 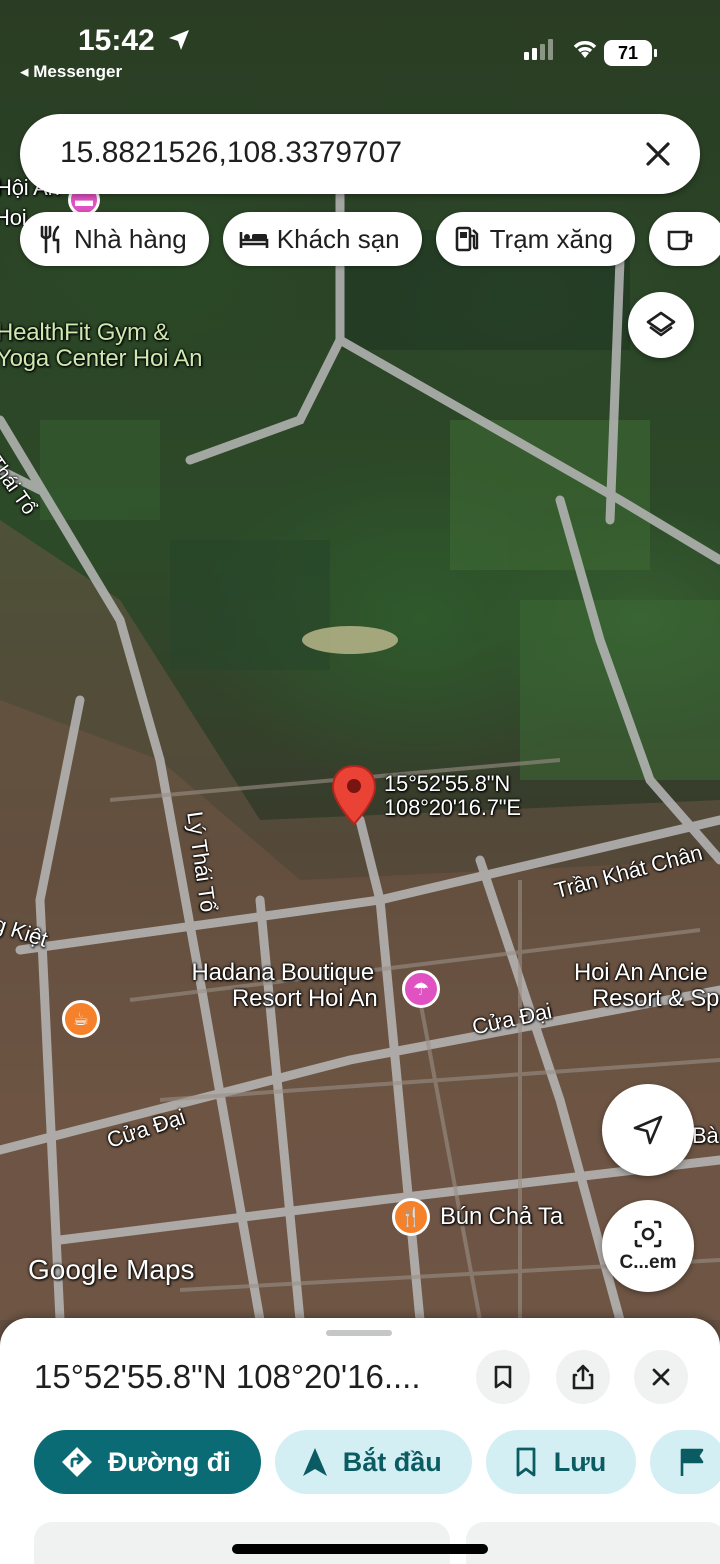 What do you see at coordinates (71, 72) in the screenshot?
I see `back-to-messenger-link: ◂ Messenger` at bounding box center [71, 72].